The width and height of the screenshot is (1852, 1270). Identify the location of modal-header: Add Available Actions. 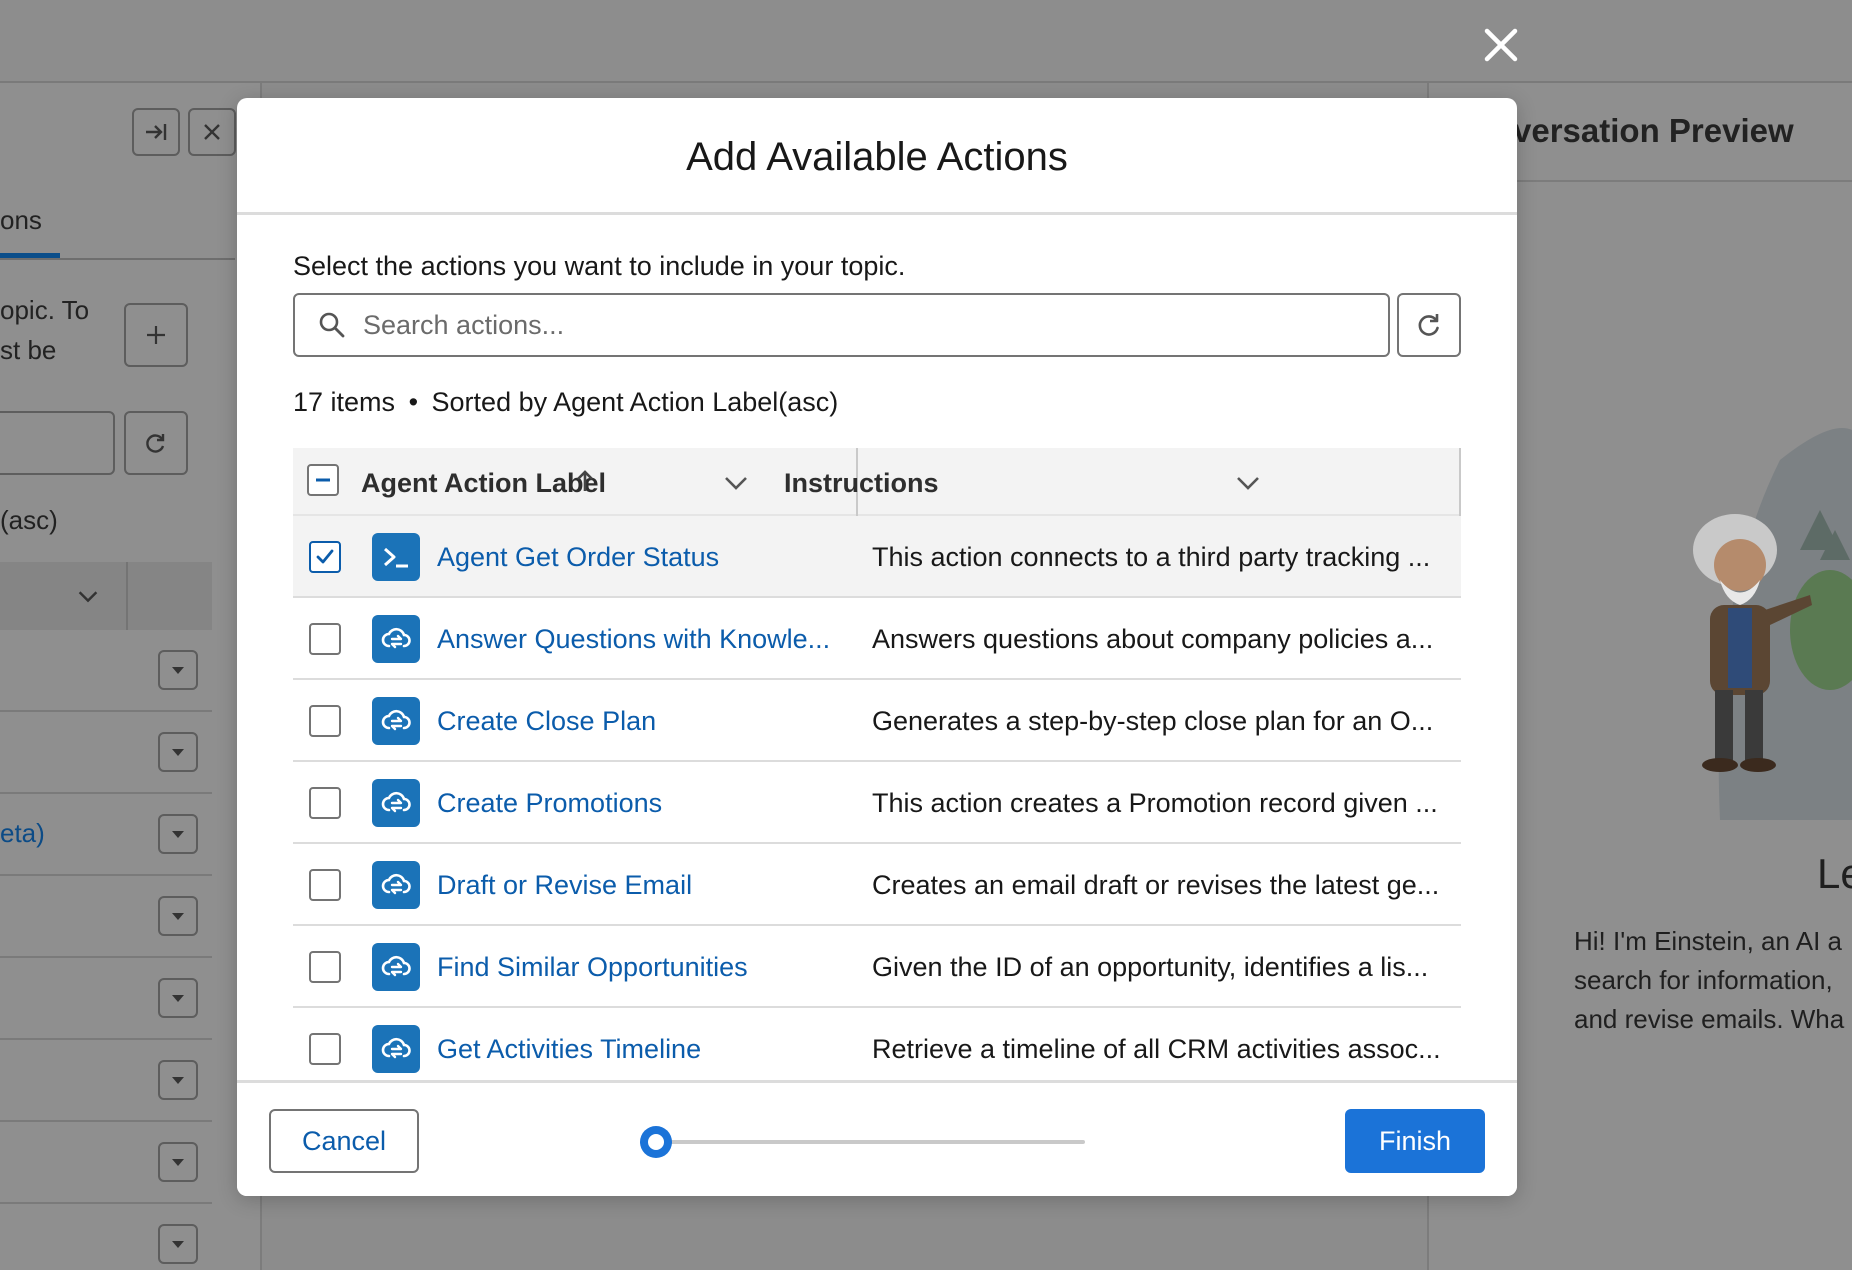
(877, 156).